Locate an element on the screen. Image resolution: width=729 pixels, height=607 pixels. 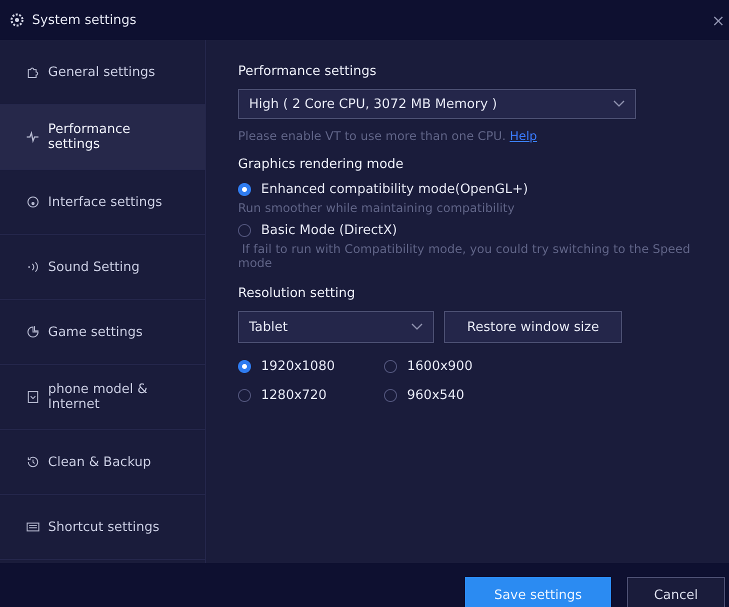
option-label: 1600x900 is located at coordinates (440, 366).